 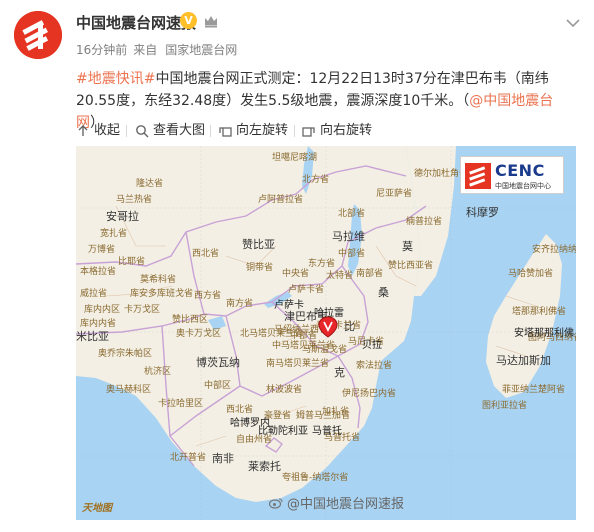 I want to click on map-region-label: 太特省, so click(x=340, y=276).